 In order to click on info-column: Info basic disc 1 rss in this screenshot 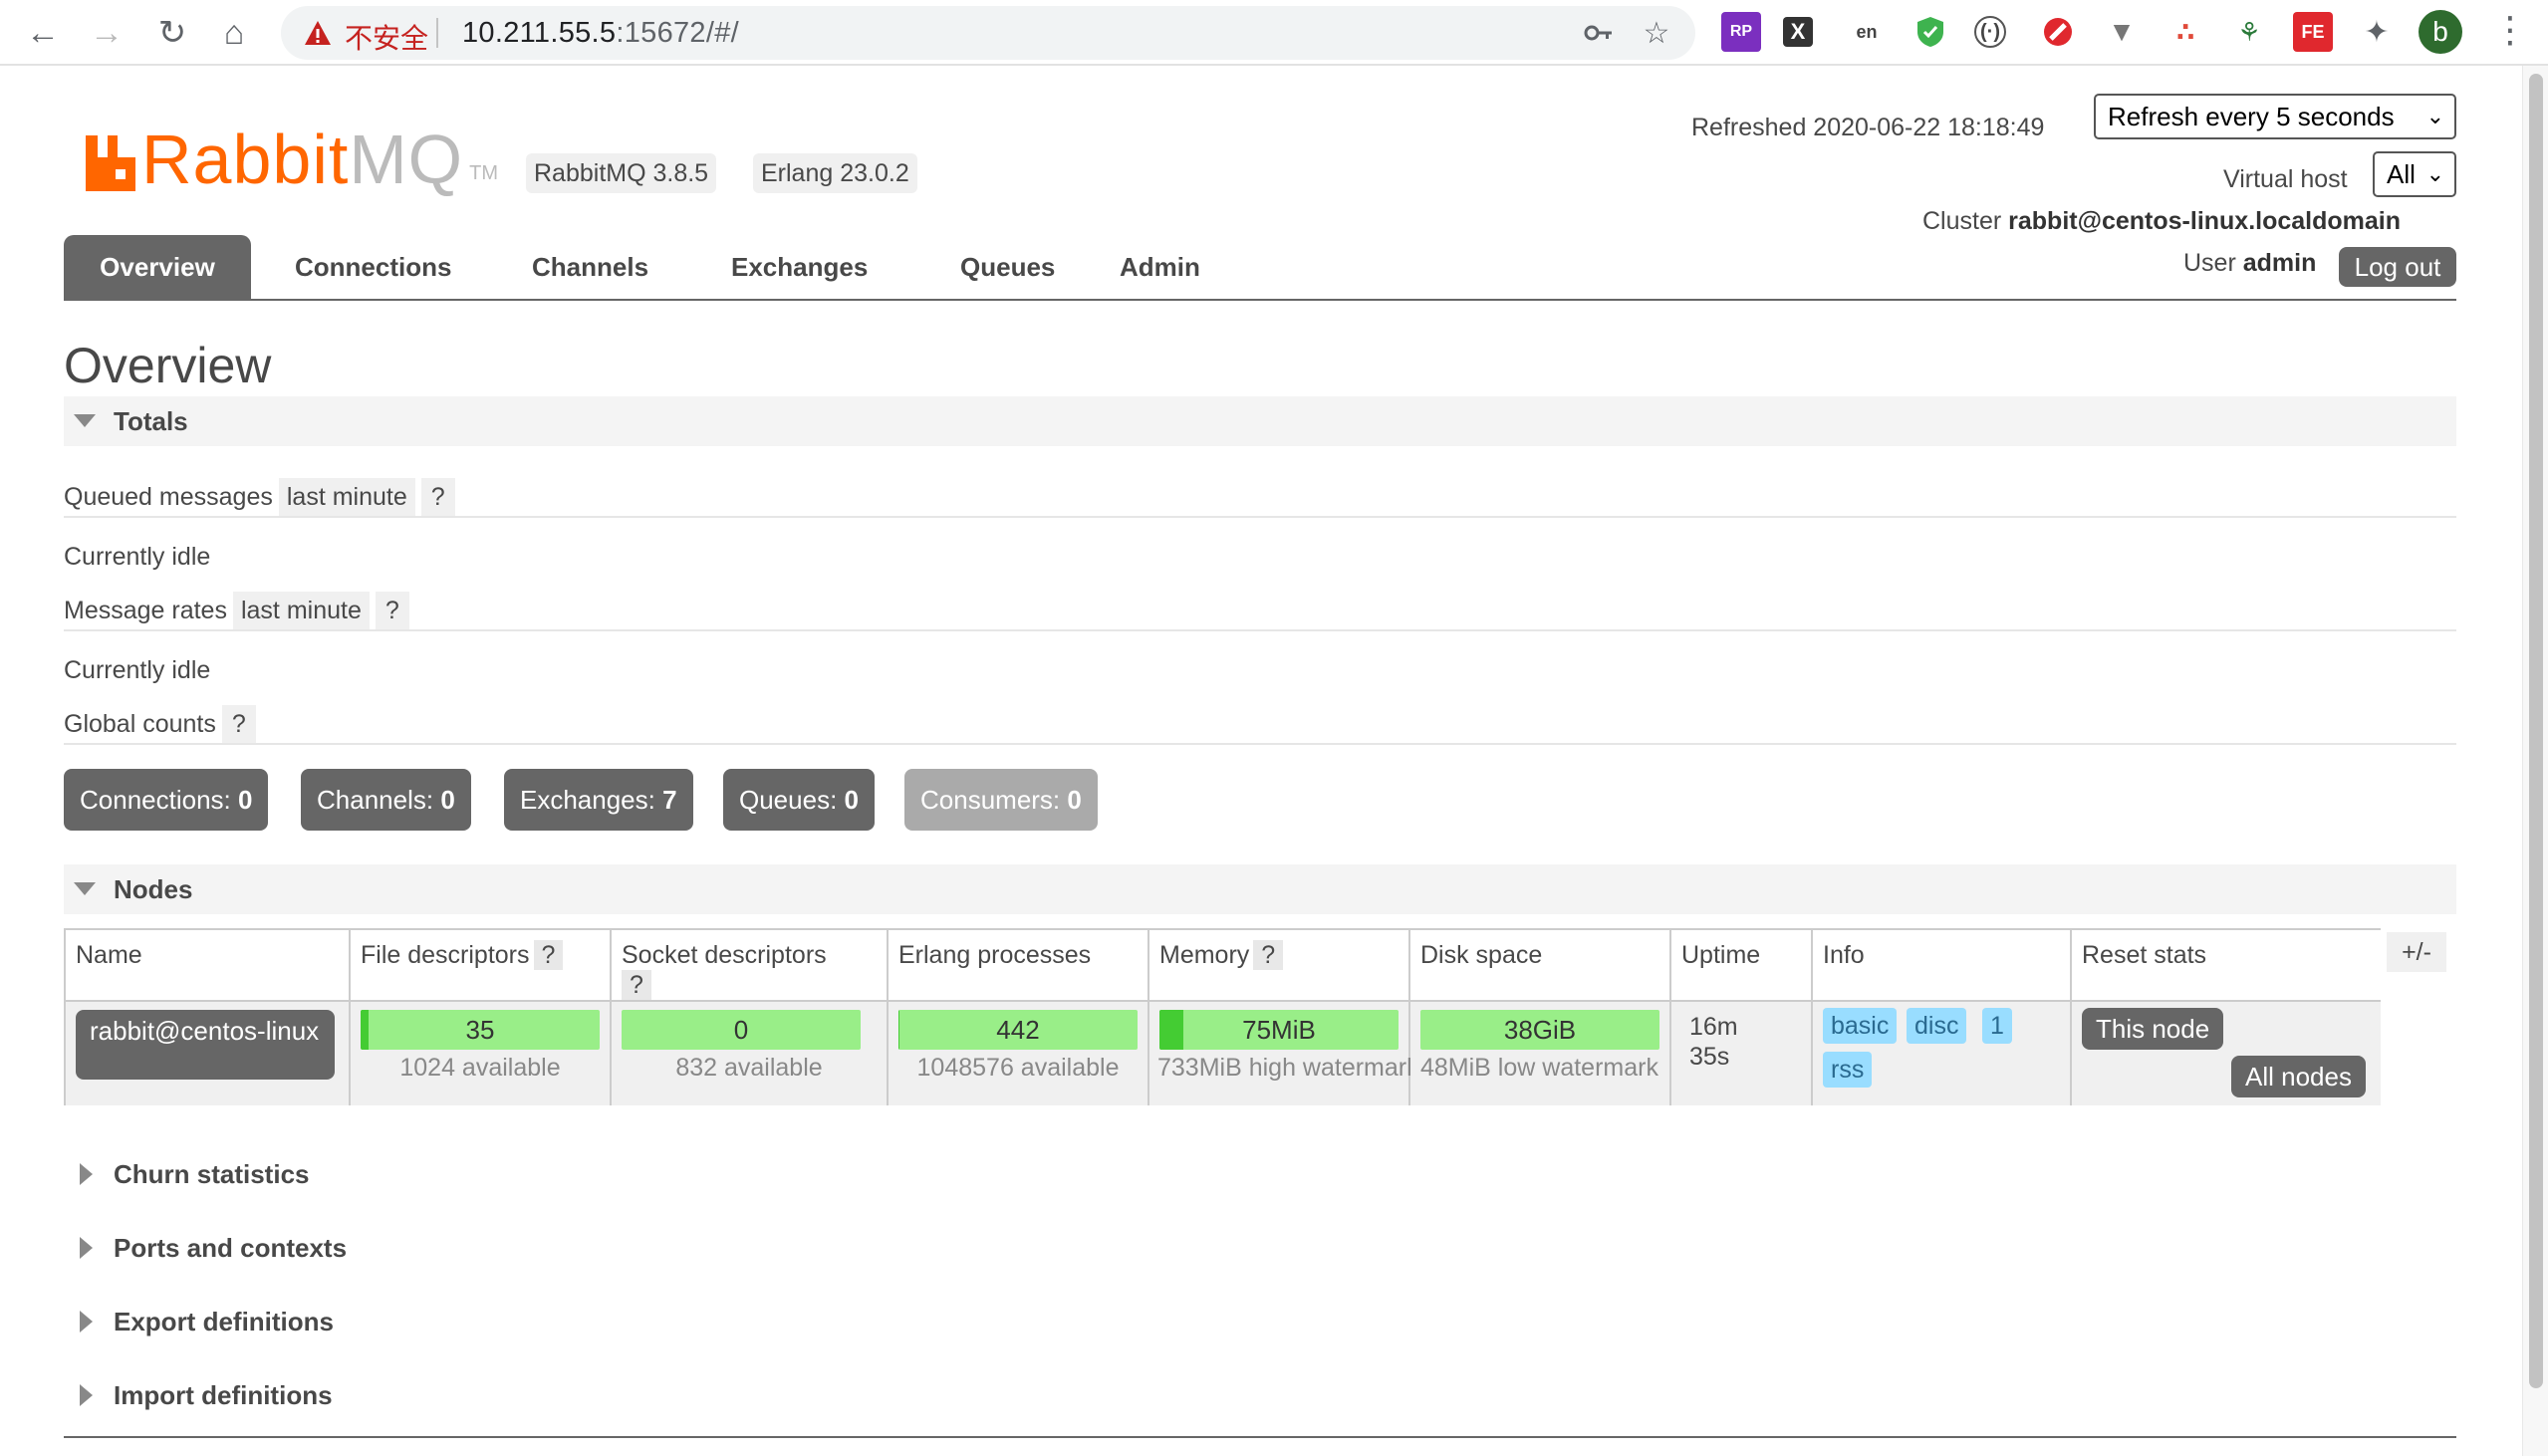, I will do `click(1943, 1017)`.